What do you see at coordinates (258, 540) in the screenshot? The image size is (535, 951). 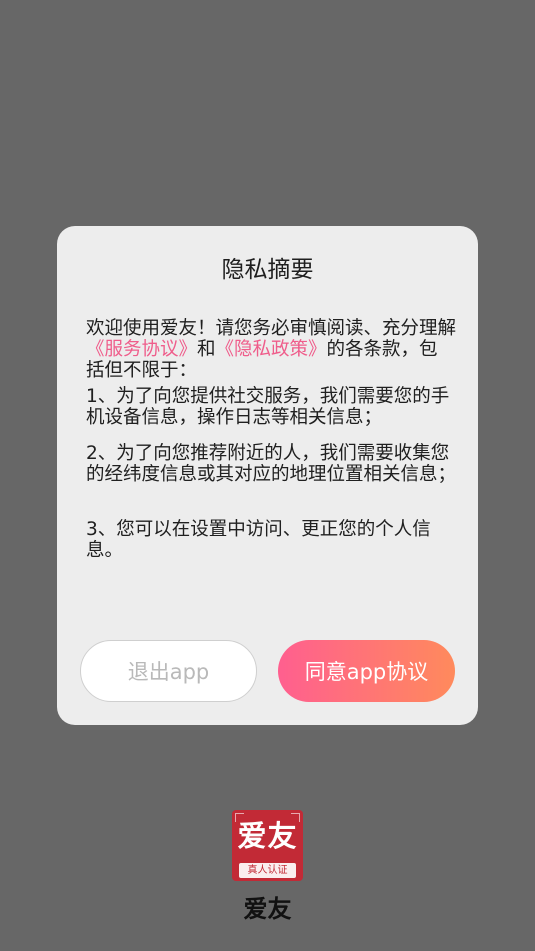 I see `clause-personal-info: 3、您可以在设置中访问、更正您的个人信息。` at bounding box center [258, 540].